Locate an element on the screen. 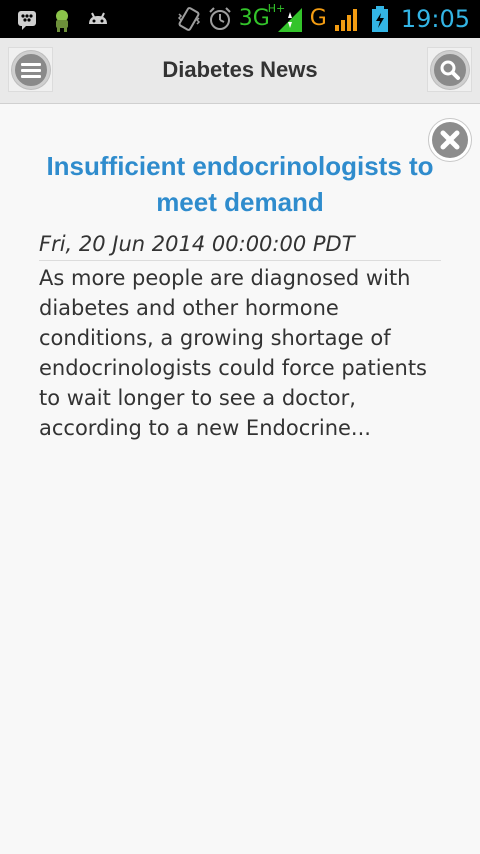 The width and height of the screenshot is (480, 854). system-icons: 3G H+ G 19:05 is located at coordinates (323, 18).